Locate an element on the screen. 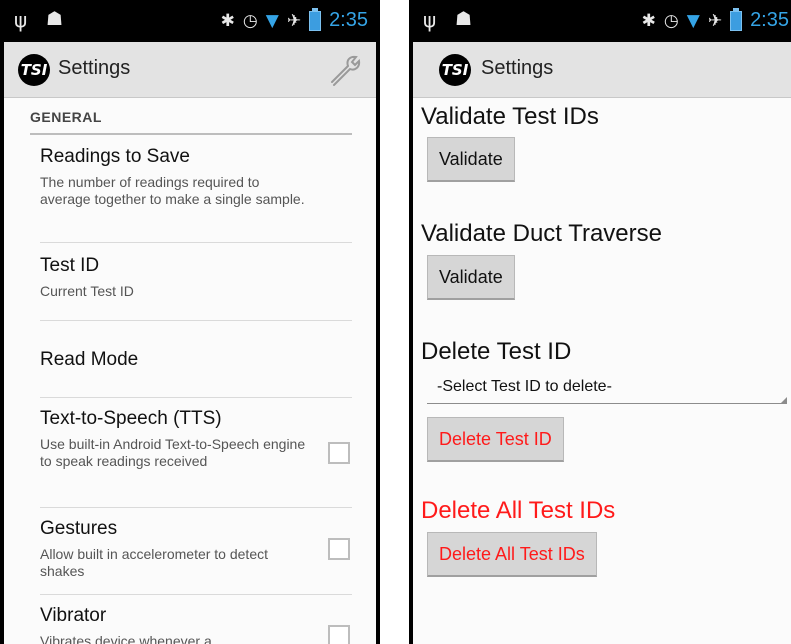 This screenshot has width=791, height=644. test-id-select: -Select Test ID to delete- is located at coordinates (607, 388).